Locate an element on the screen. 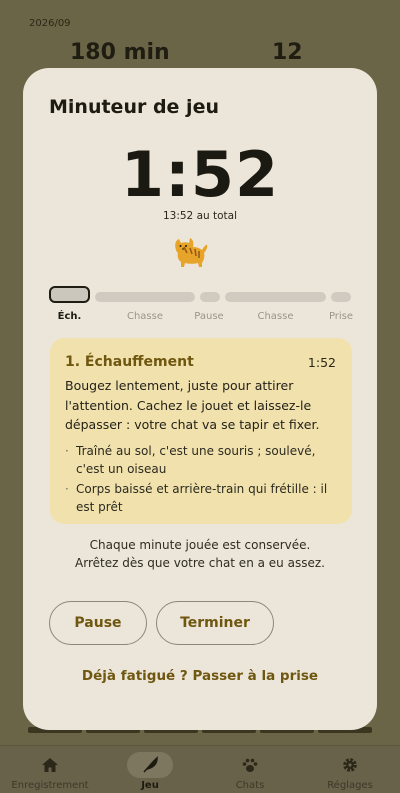 Image resolution: width=400 pixels, height=793 pixels. gear-icon is located at coordinates (350, 765).